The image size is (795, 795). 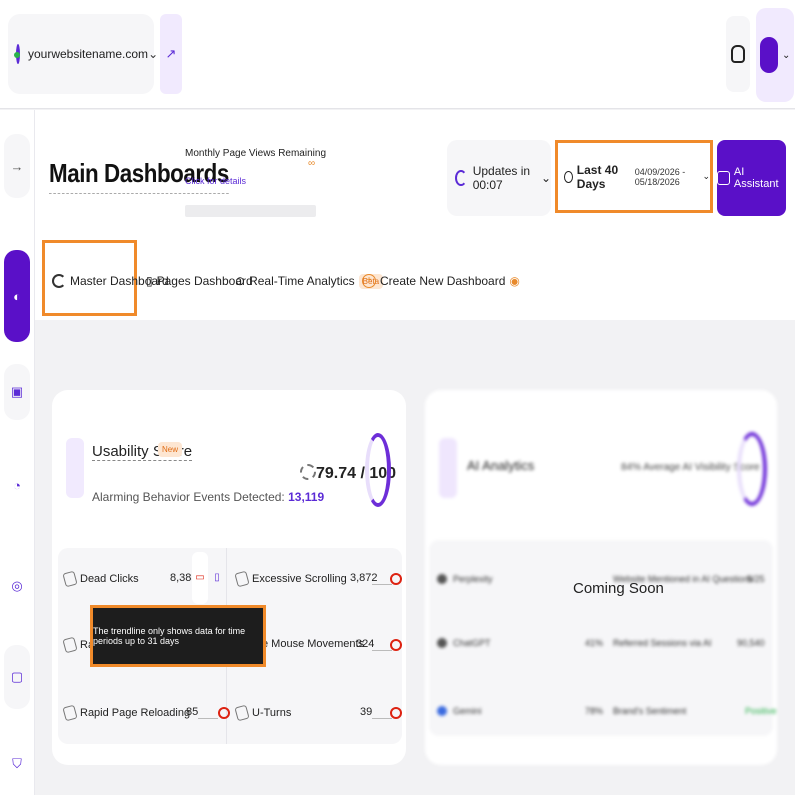 I want to click on ai-metric-label: Referred Sessions via AI, so click(x=662, y=643).